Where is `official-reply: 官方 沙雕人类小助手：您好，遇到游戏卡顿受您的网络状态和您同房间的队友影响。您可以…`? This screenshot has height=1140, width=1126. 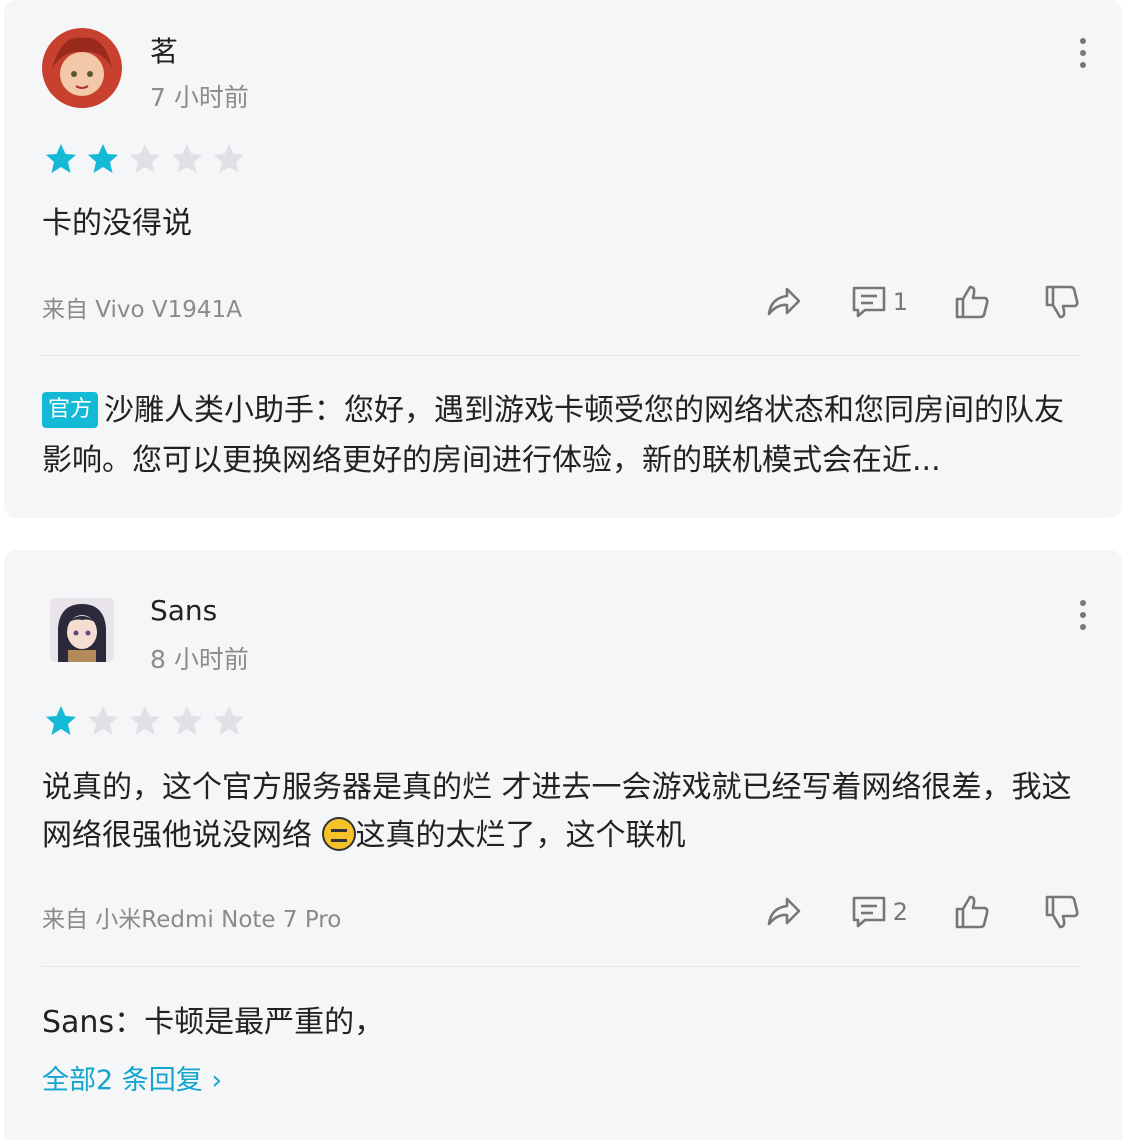 official-reply: 官方 沙雕人类小助手：您好，遇到游戏卡顿受您的网络状态和您同房间的队友影响。您可以… is located at coordinates (562, 436).